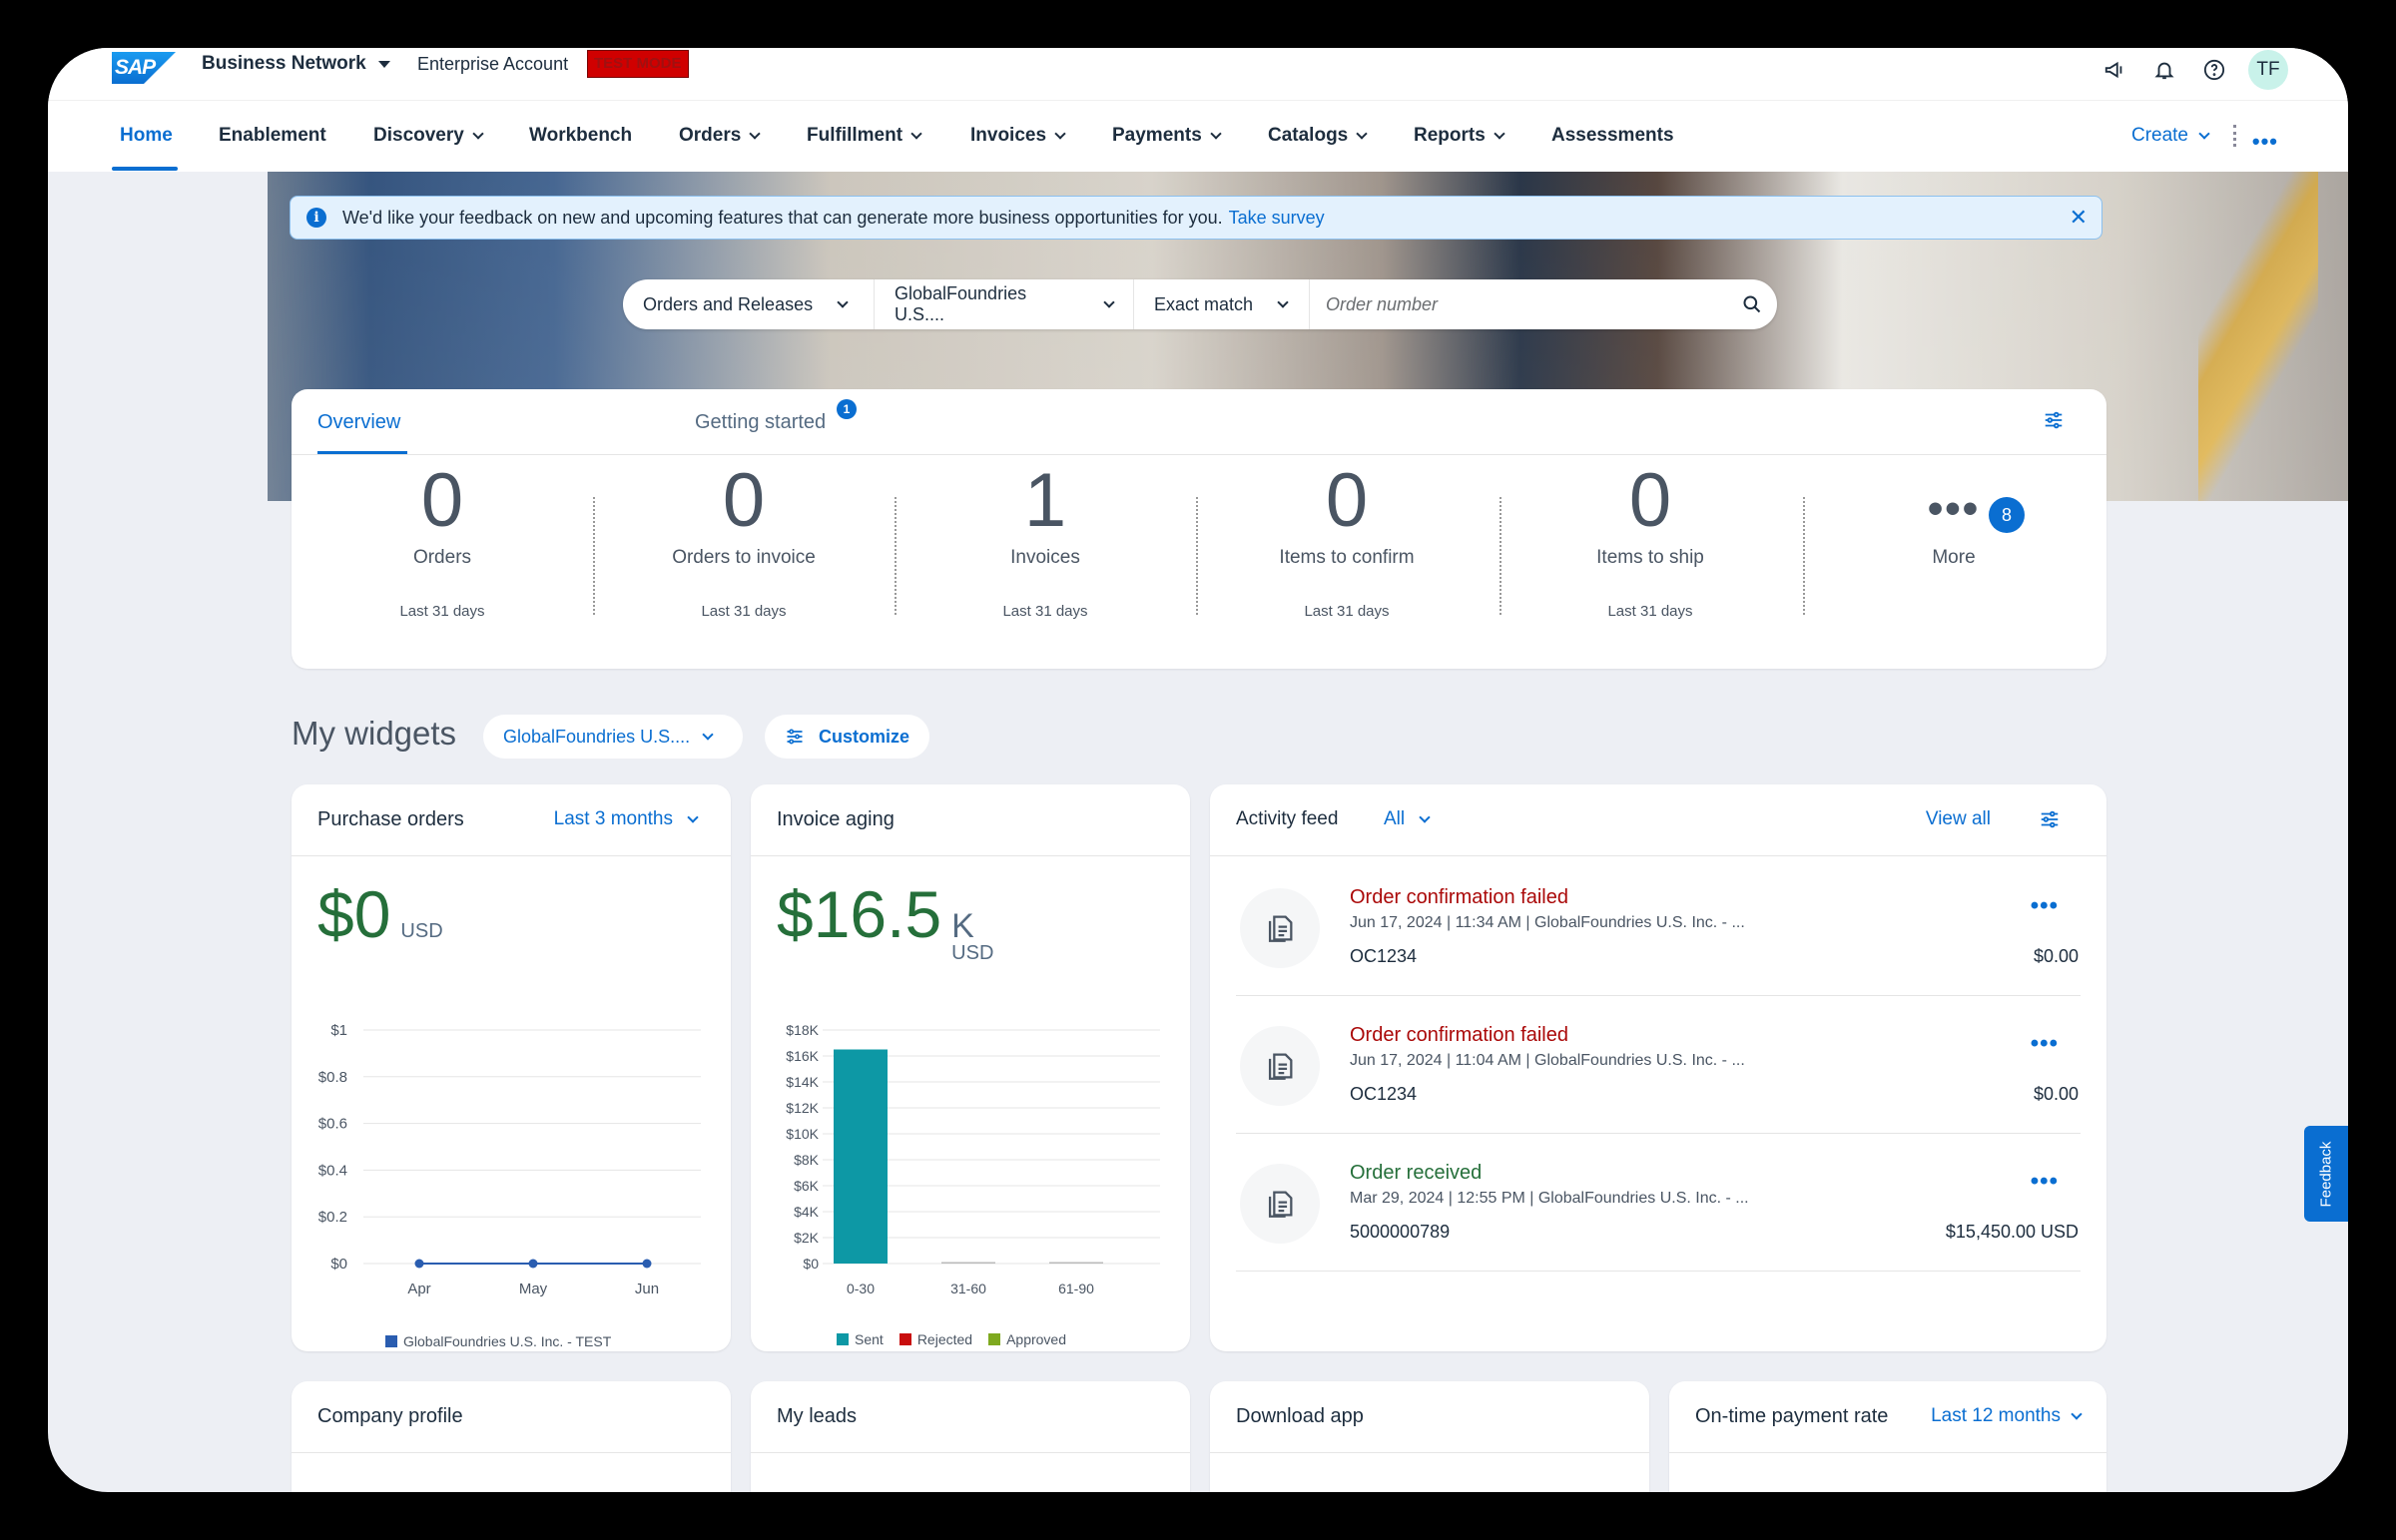 The image size is (2396, 1540). What do you see at coordinates (1036, 1339) in the screenshot?
I see `legend-label: Approved` at bounding box center [1036, 1339].